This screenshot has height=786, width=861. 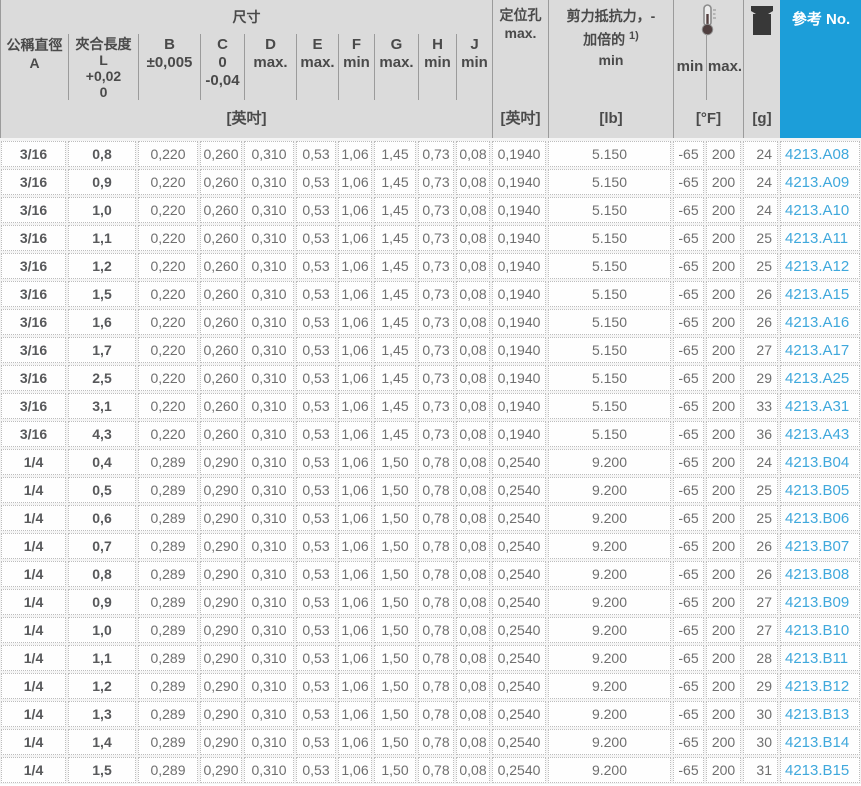 I want to click on ref-link: 4213.B04, so click(x=817, y=462).